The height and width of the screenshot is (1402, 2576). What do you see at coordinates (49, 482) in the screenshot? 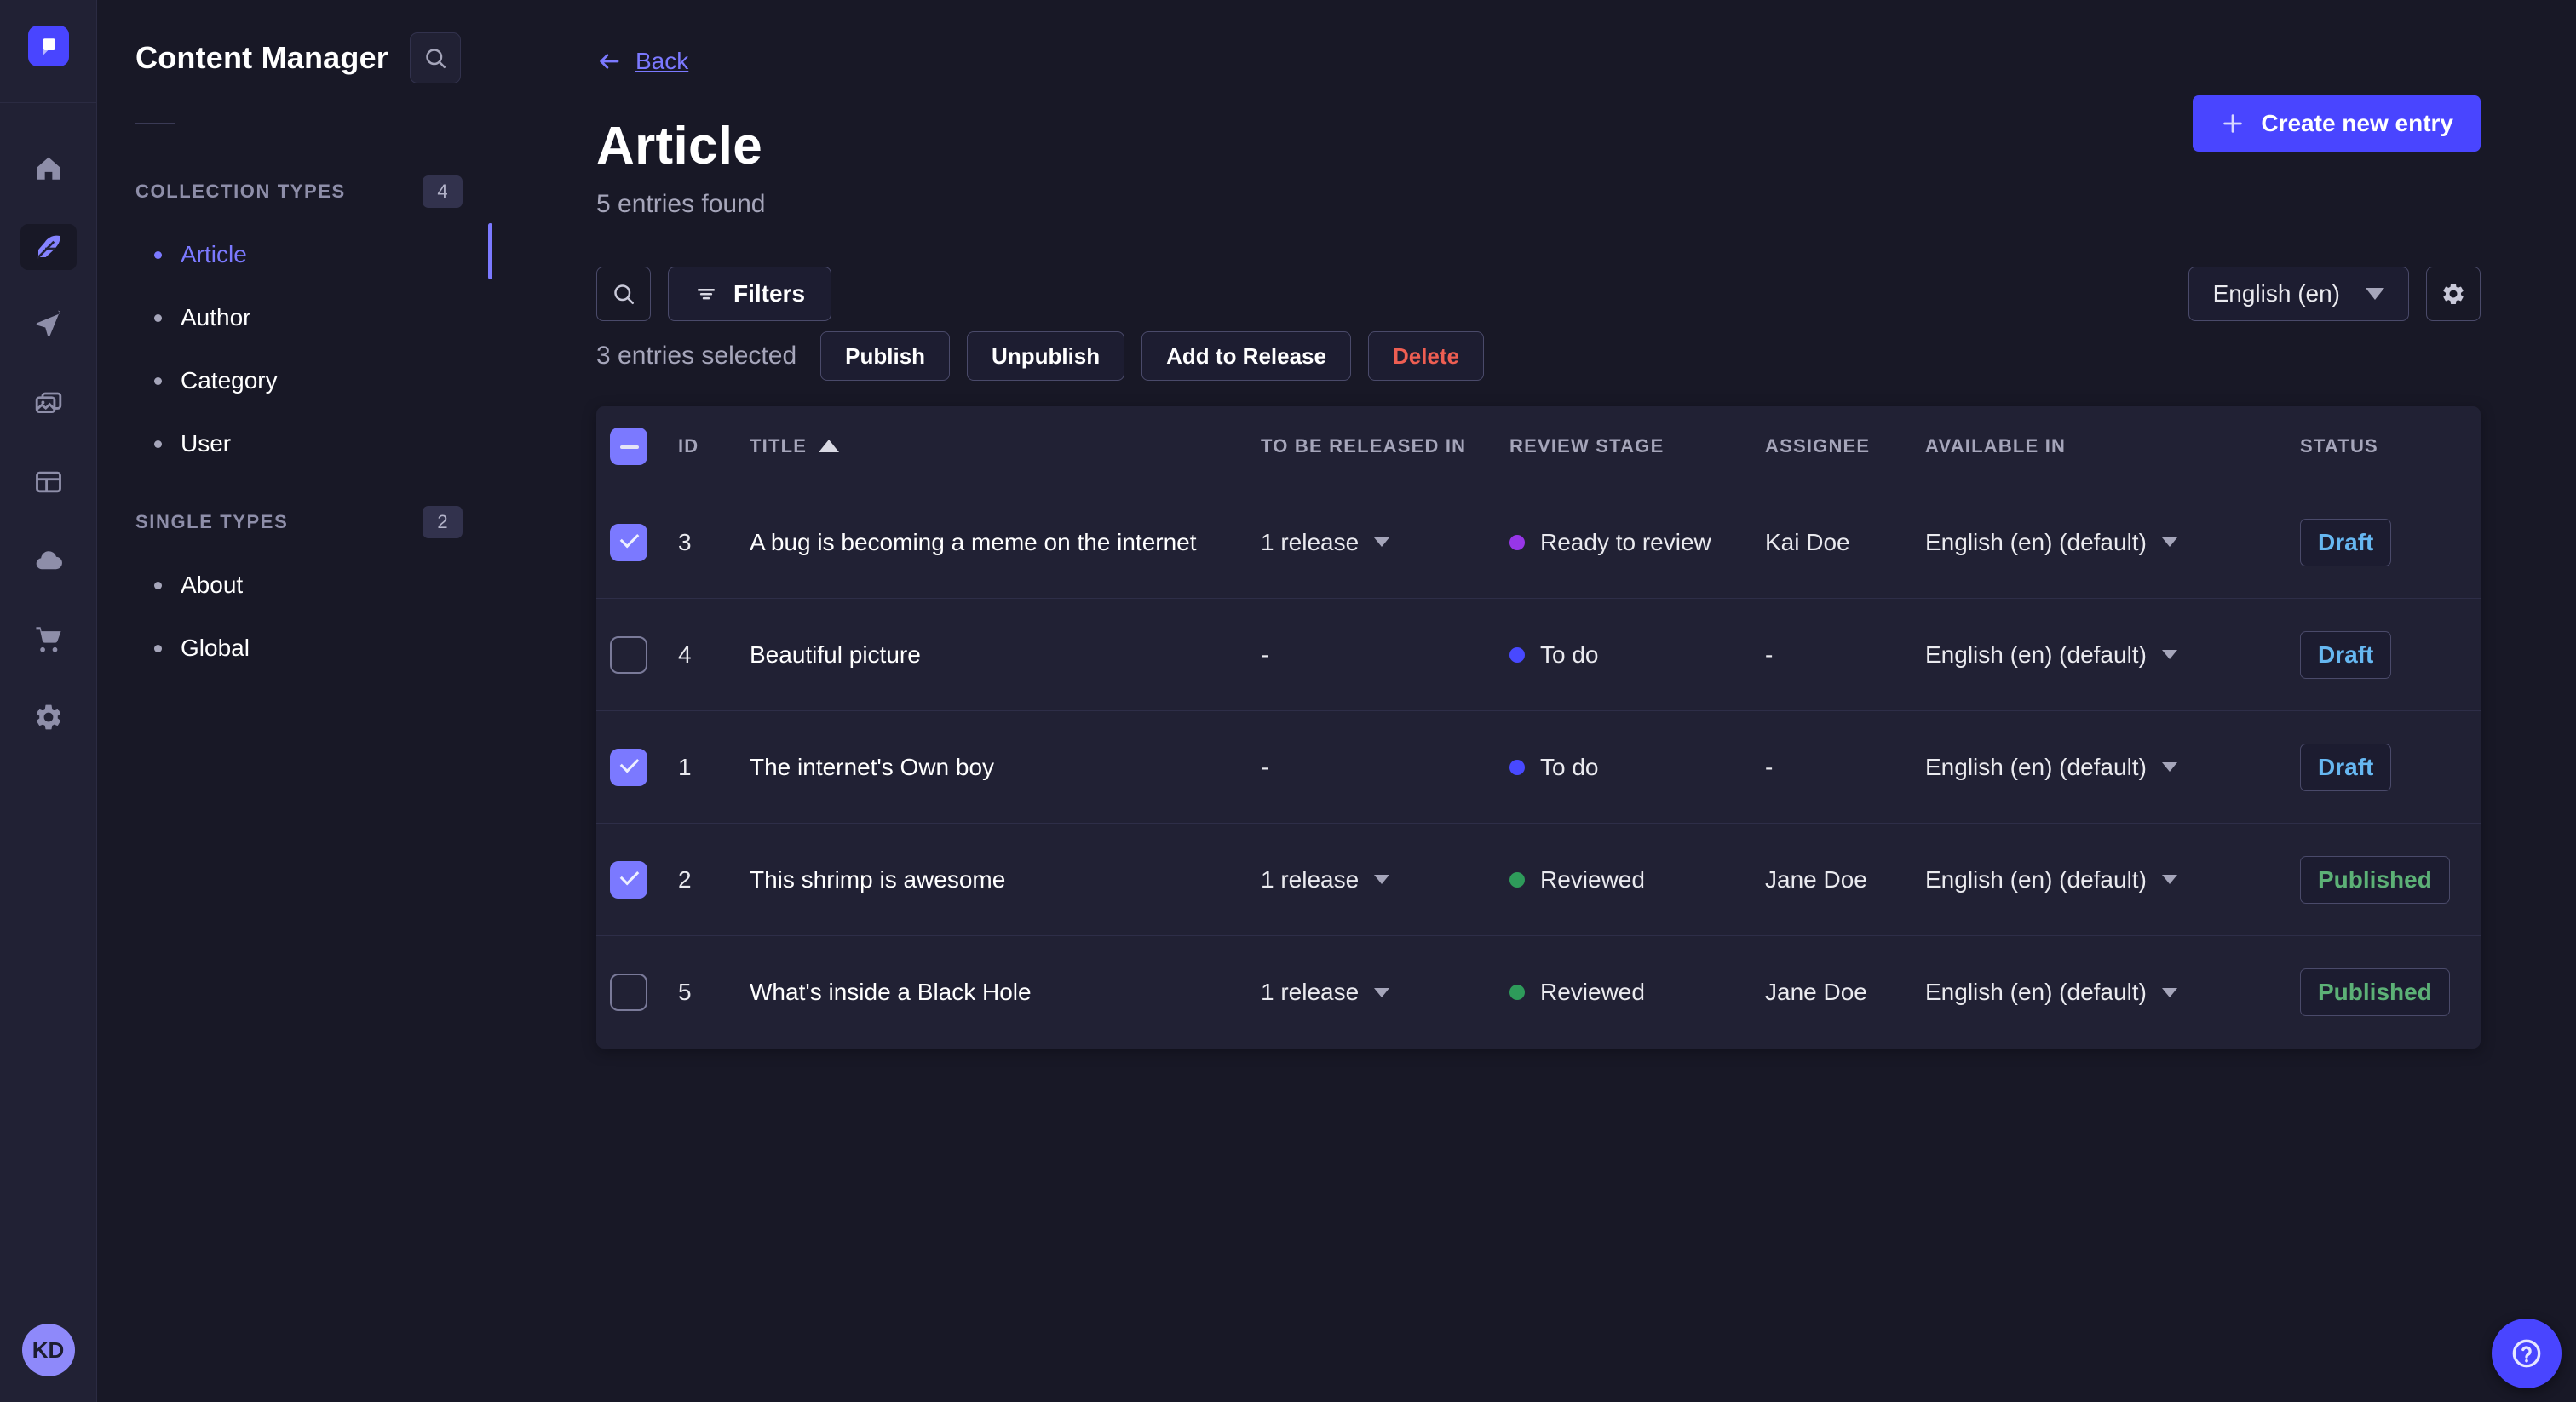
I see `content-type-builder-icon` at bounding box center [49, 482].